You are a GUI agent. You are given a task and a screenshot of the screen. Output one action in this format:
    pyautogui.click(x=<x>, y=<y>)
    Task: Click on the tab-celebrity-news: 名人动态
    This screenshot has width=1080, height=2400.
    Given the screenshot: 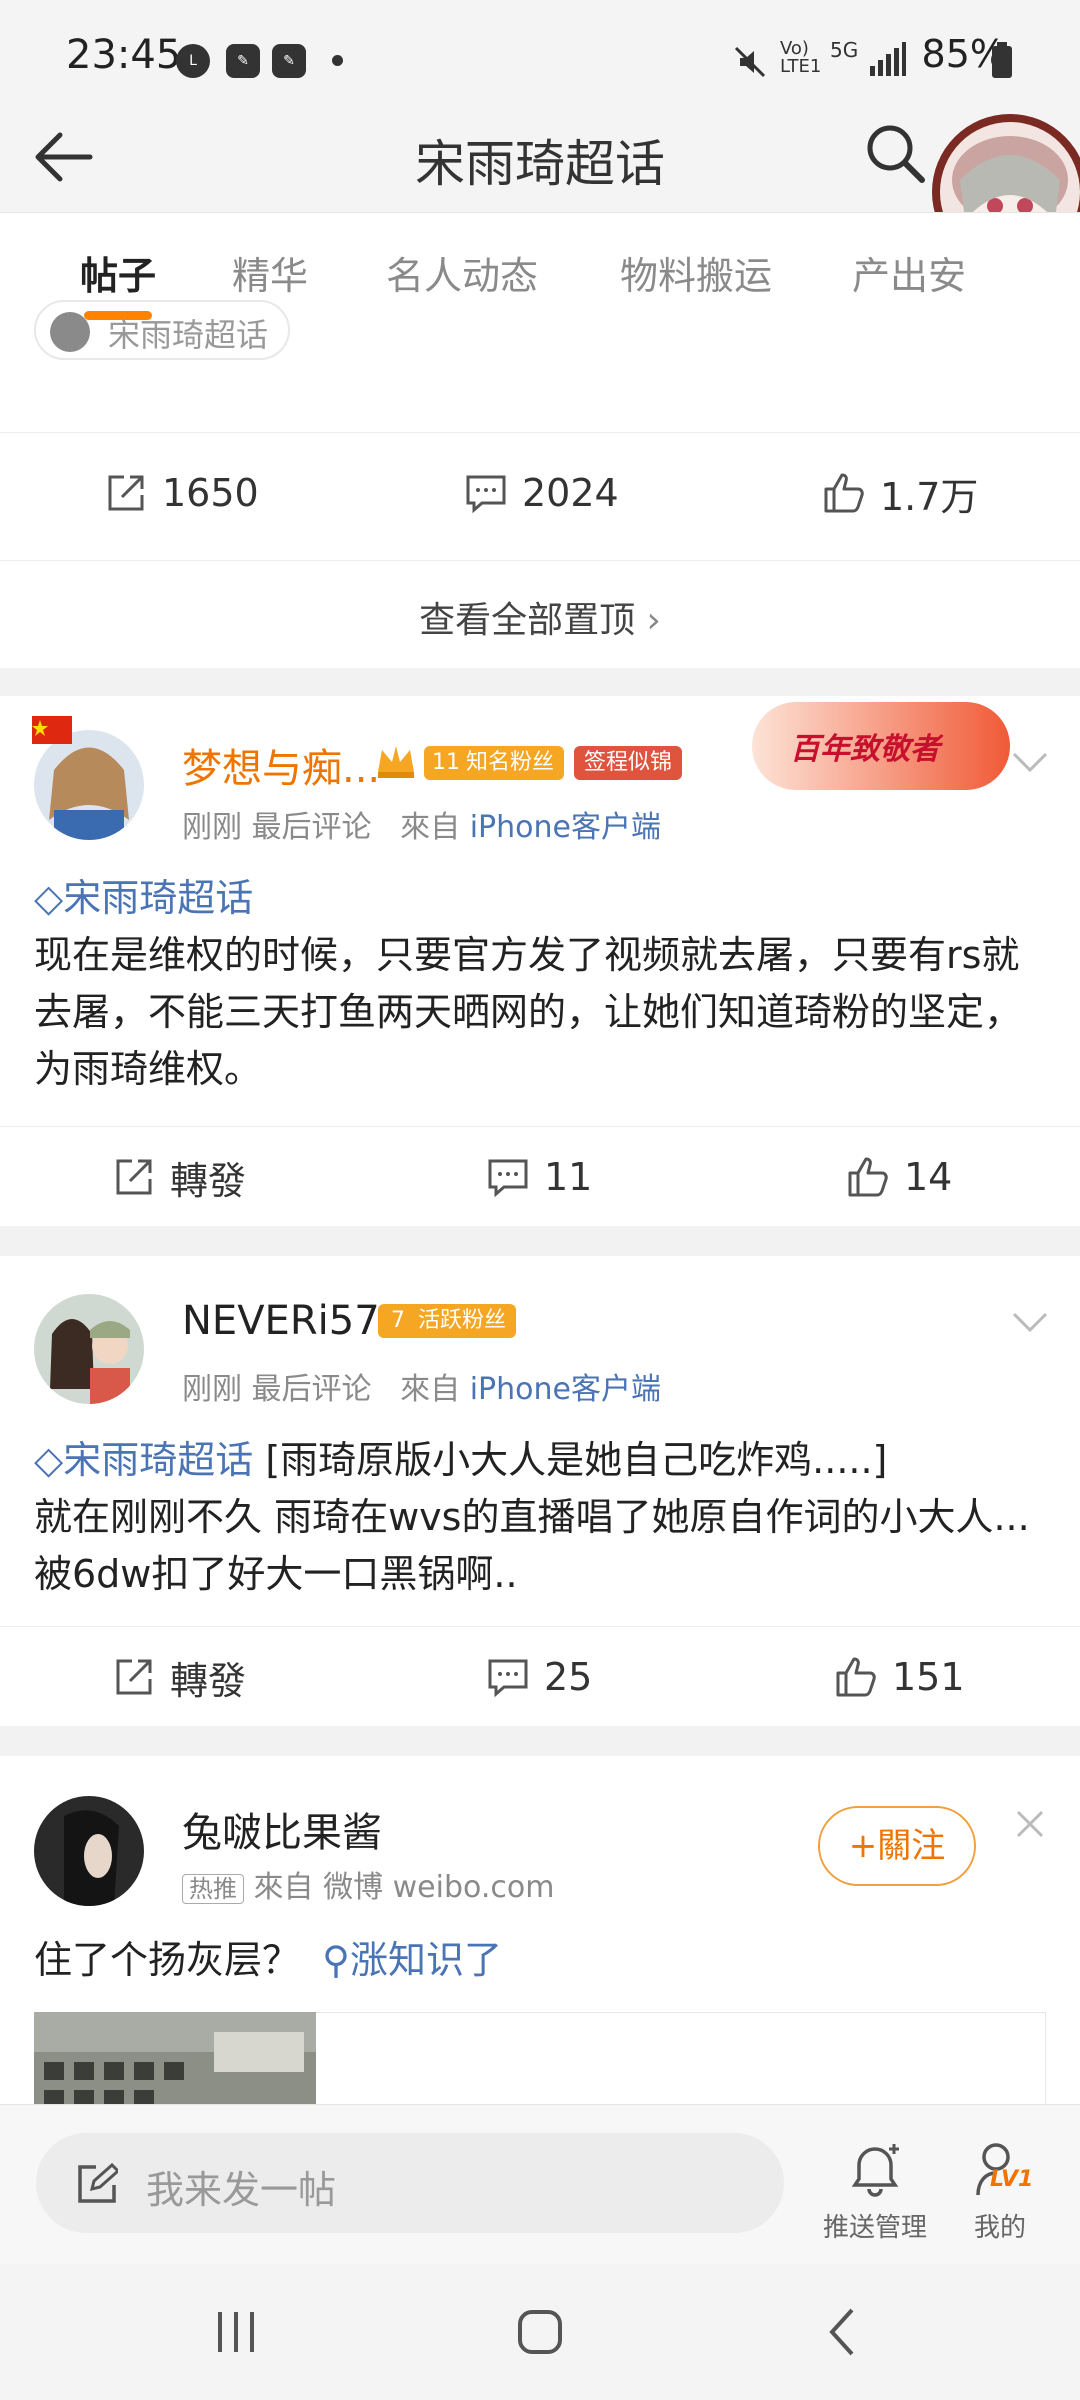 What is the action you would take?
    pyautogui.click(x=462, y=272)
    